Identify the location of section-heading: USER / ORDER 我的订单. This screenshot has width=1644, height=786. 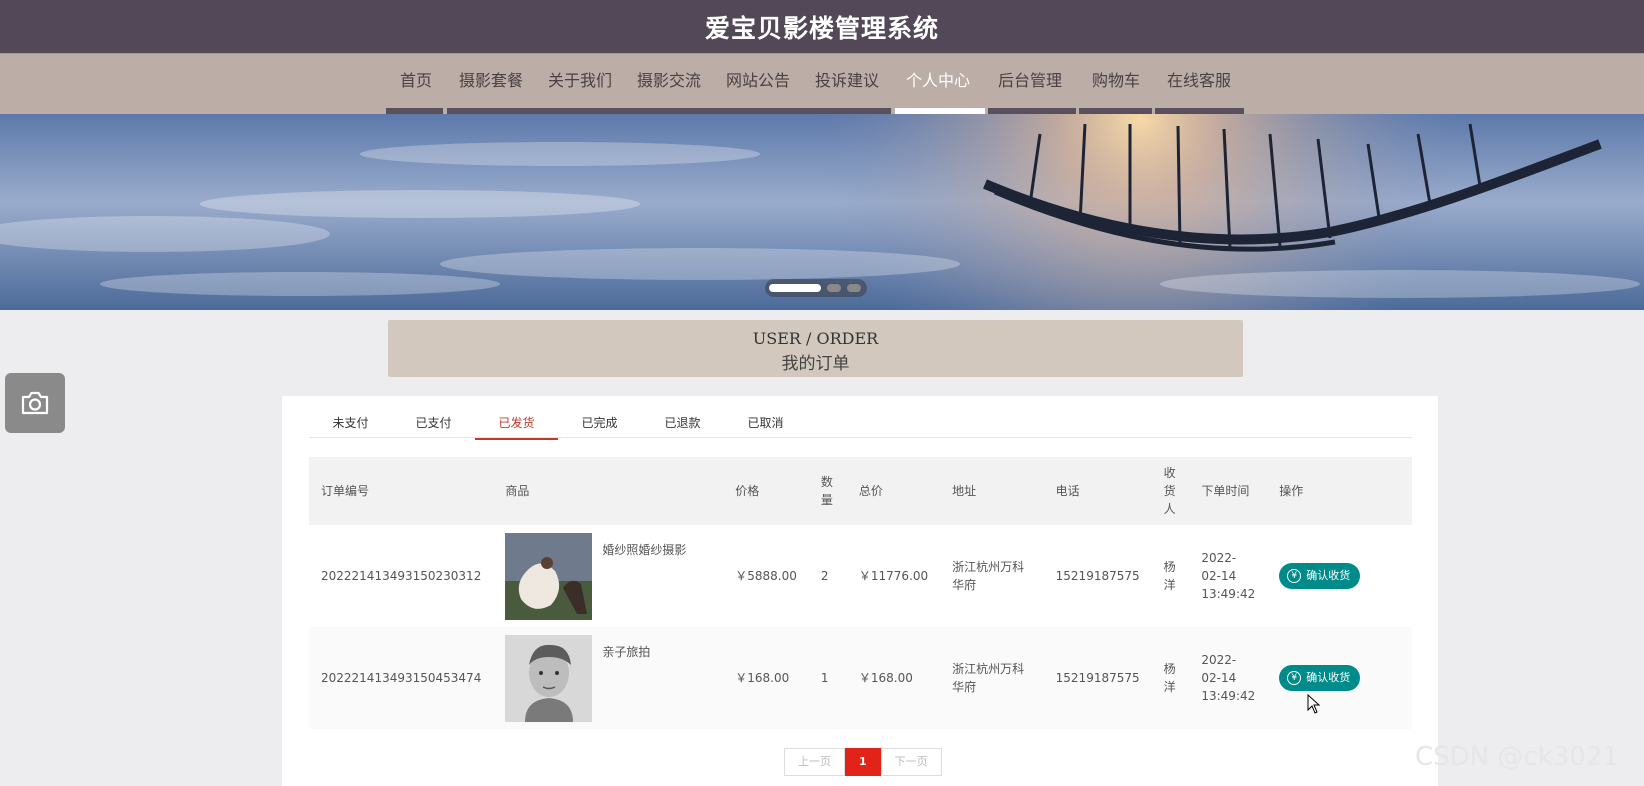
(815, 348).